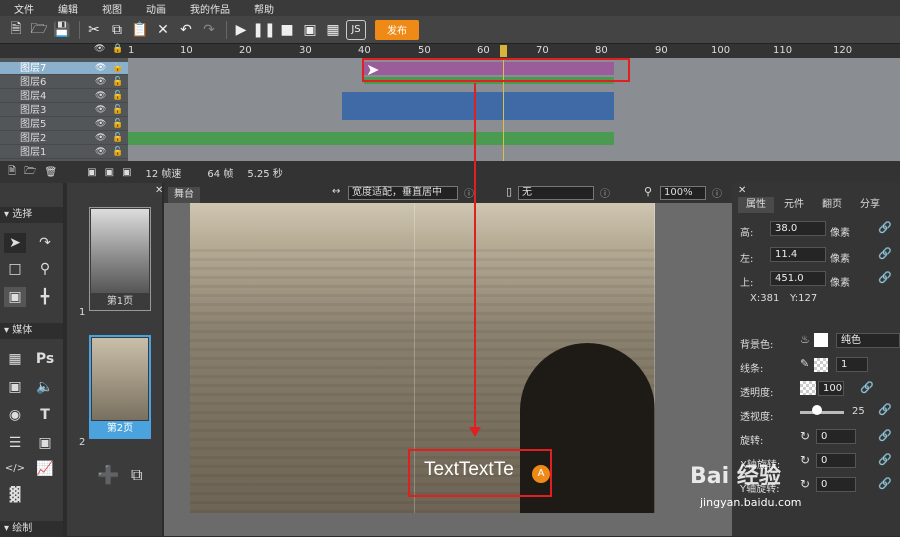  Describe the element at coordinates (15, 469) in the screenshot. I see `code-icon: </>` at that location.